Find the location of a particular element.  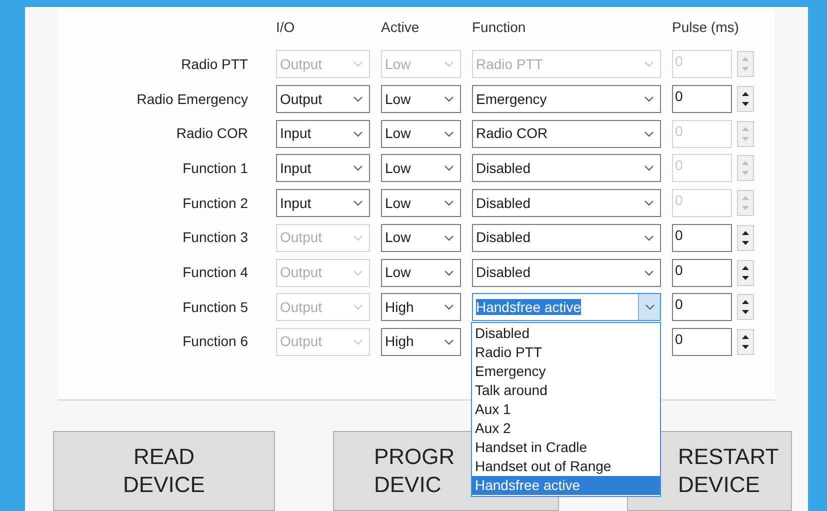

row-label: Function 6 is located at coordinates (215, 342).